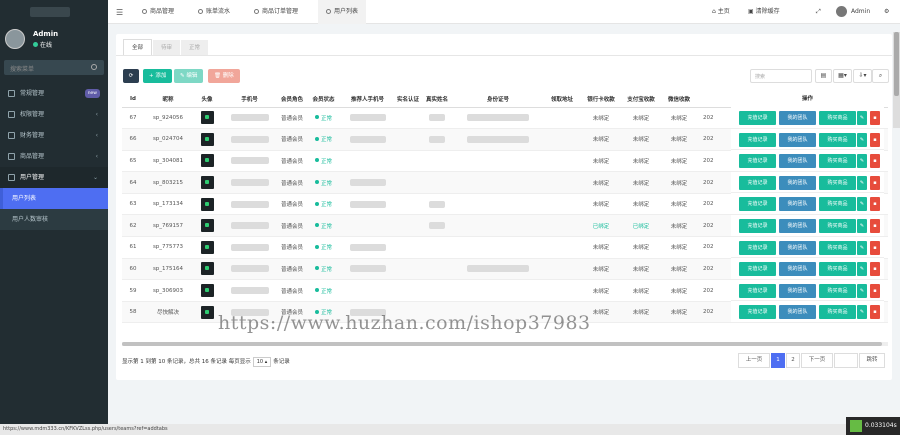  Describe the element at coordinates (262, 362) in the screenshot. I see `page-size-select: 10 ▴` at that location.